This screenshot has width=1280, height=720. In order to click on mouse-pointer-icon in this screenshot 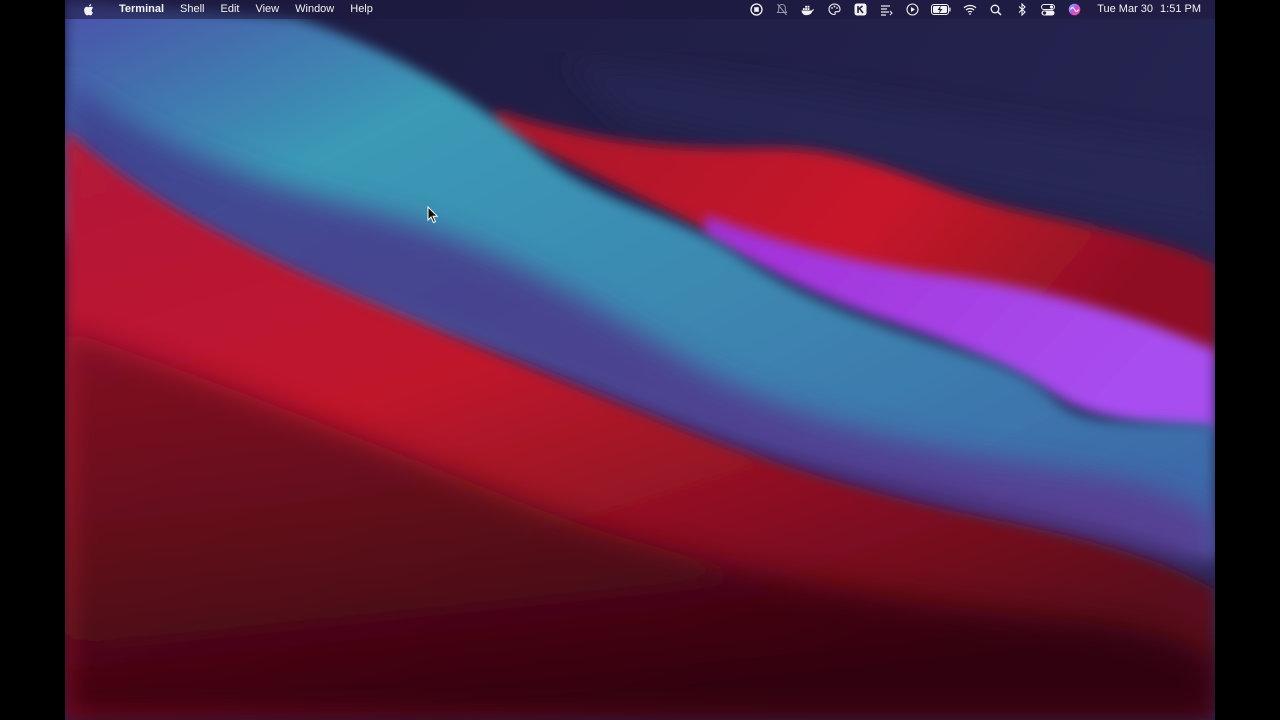, I will do `click(433, 215)`.